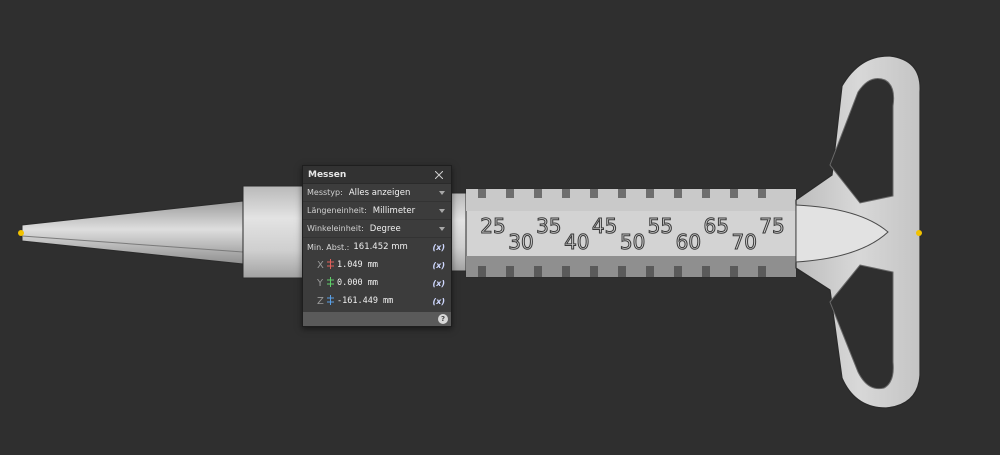 The image size is (1000, 455). What do you see at coordinates (337, 210) in the screenshot?
I see `length-unit-label: Längeneinheit:` at bounding box center [337, 210].